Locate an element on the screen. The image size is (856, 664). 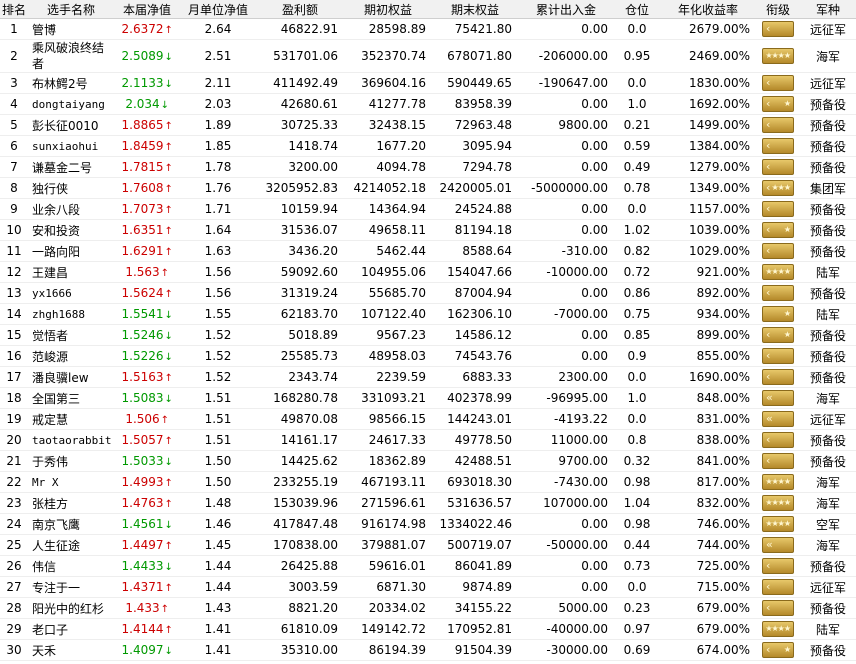
player-name: 一路向阳 is located at coordinates (71, 251).